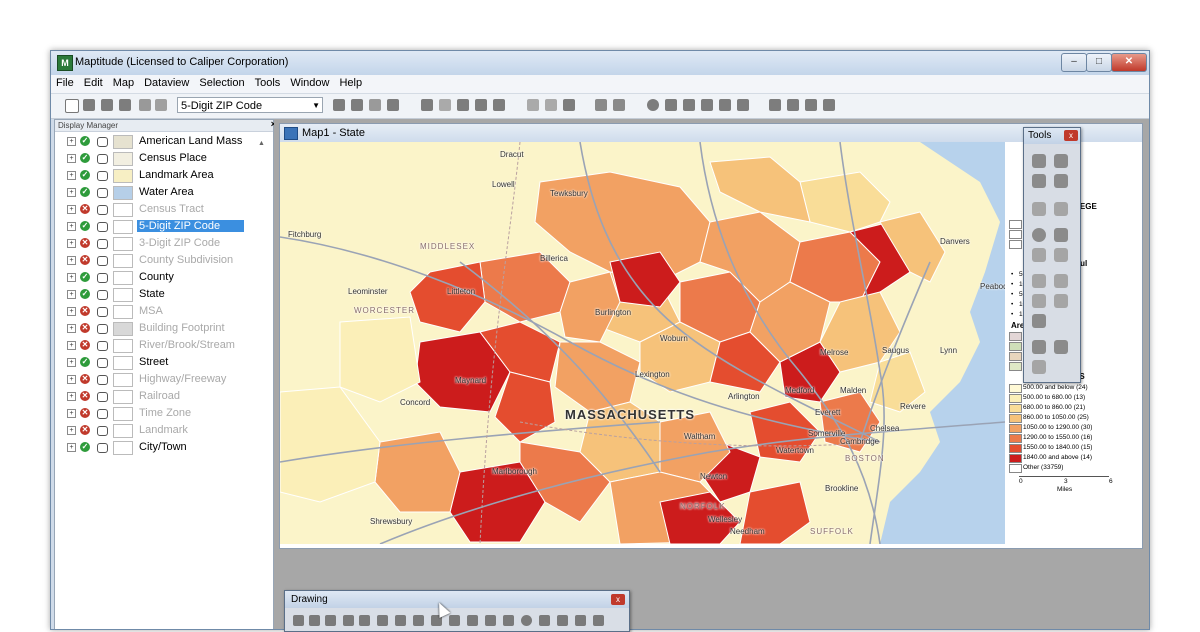 The image size is (1200, 632). Describe the element at coordinates (1061, 255) in the screenshot. I see `label-tool-icon` at that location.